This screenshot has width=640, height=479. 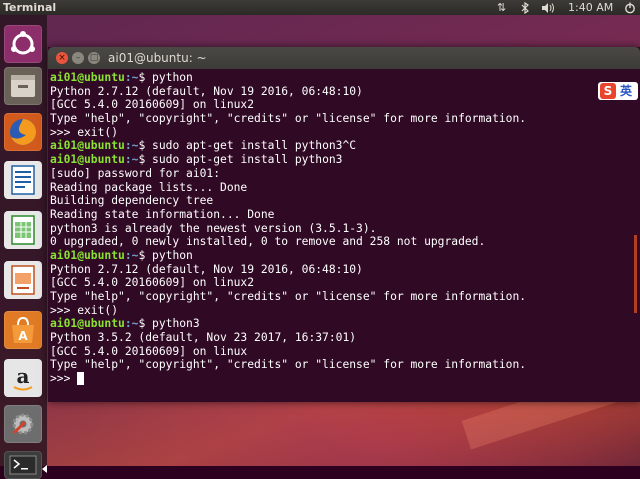 I want to click on active-app-title: Terminal, so click(x=30, y=7).